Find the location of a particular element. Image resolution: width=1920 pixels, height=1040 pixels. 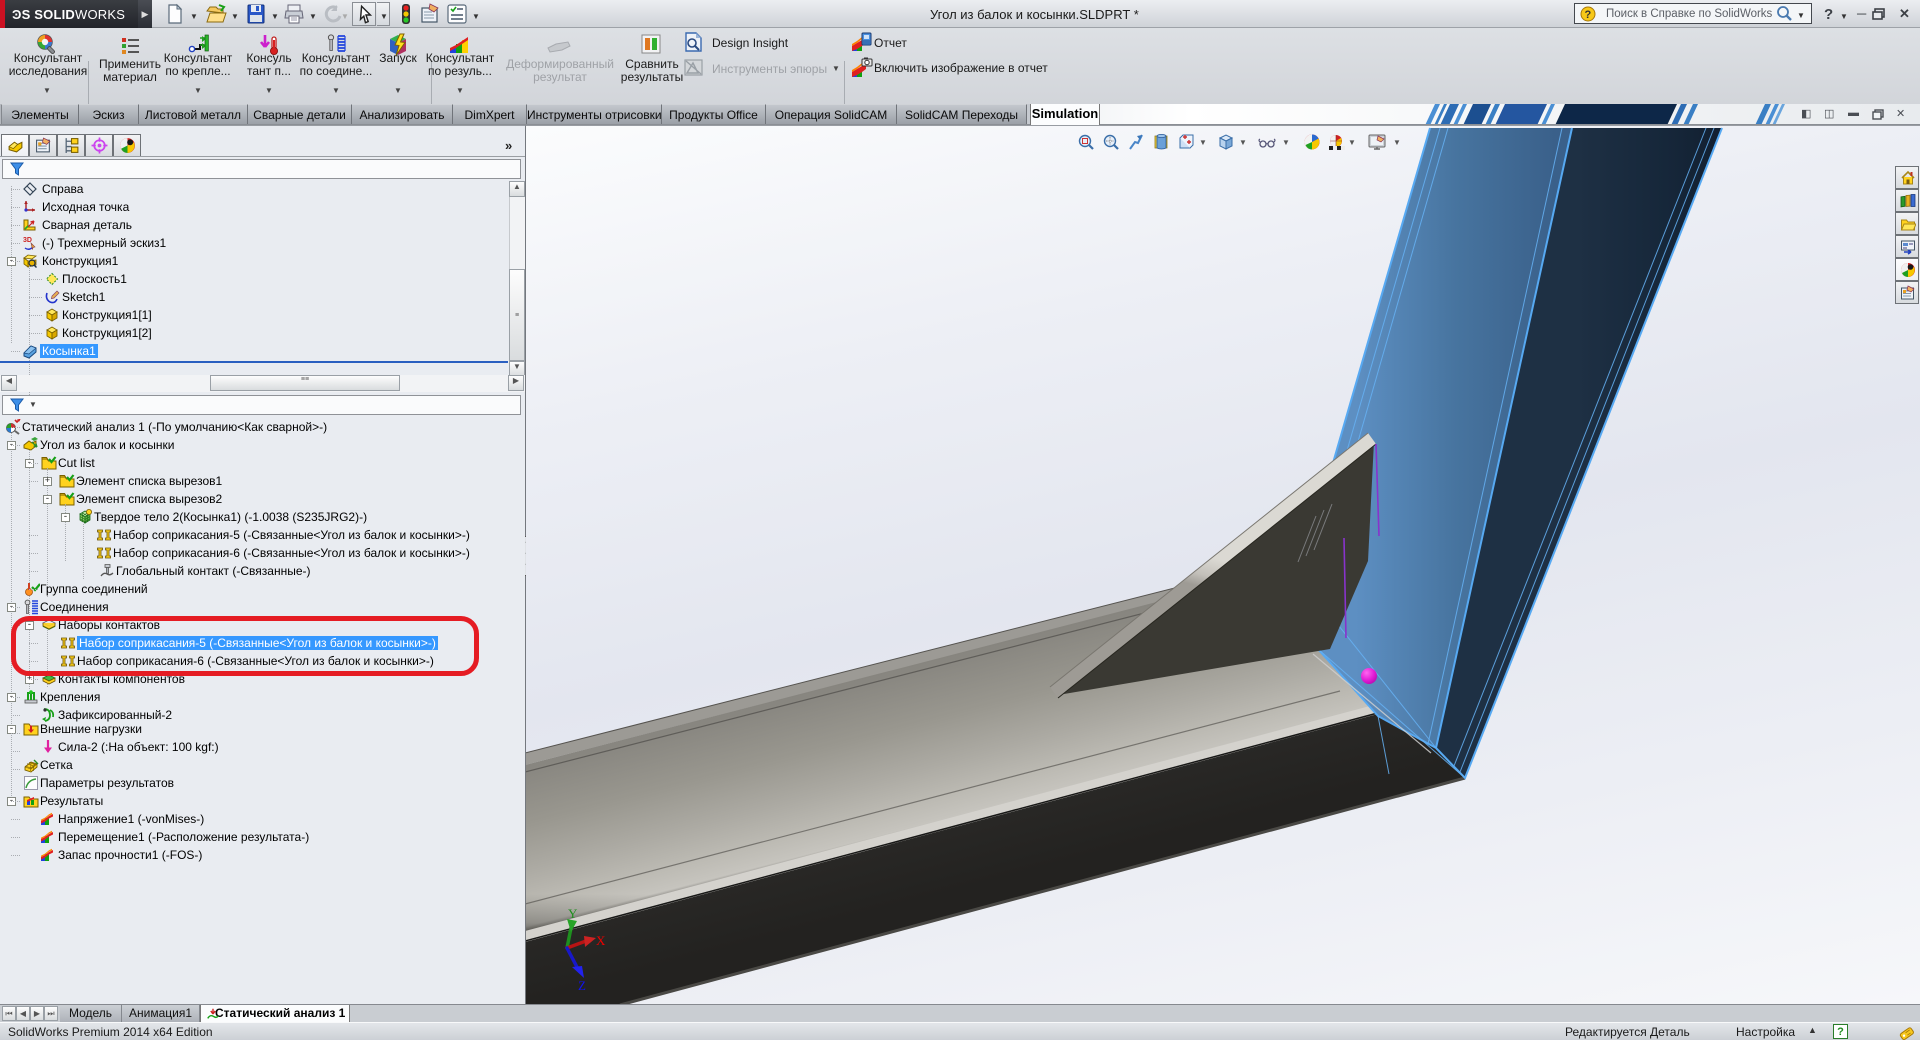

svg-text: X is located at coordinates (601, 940).